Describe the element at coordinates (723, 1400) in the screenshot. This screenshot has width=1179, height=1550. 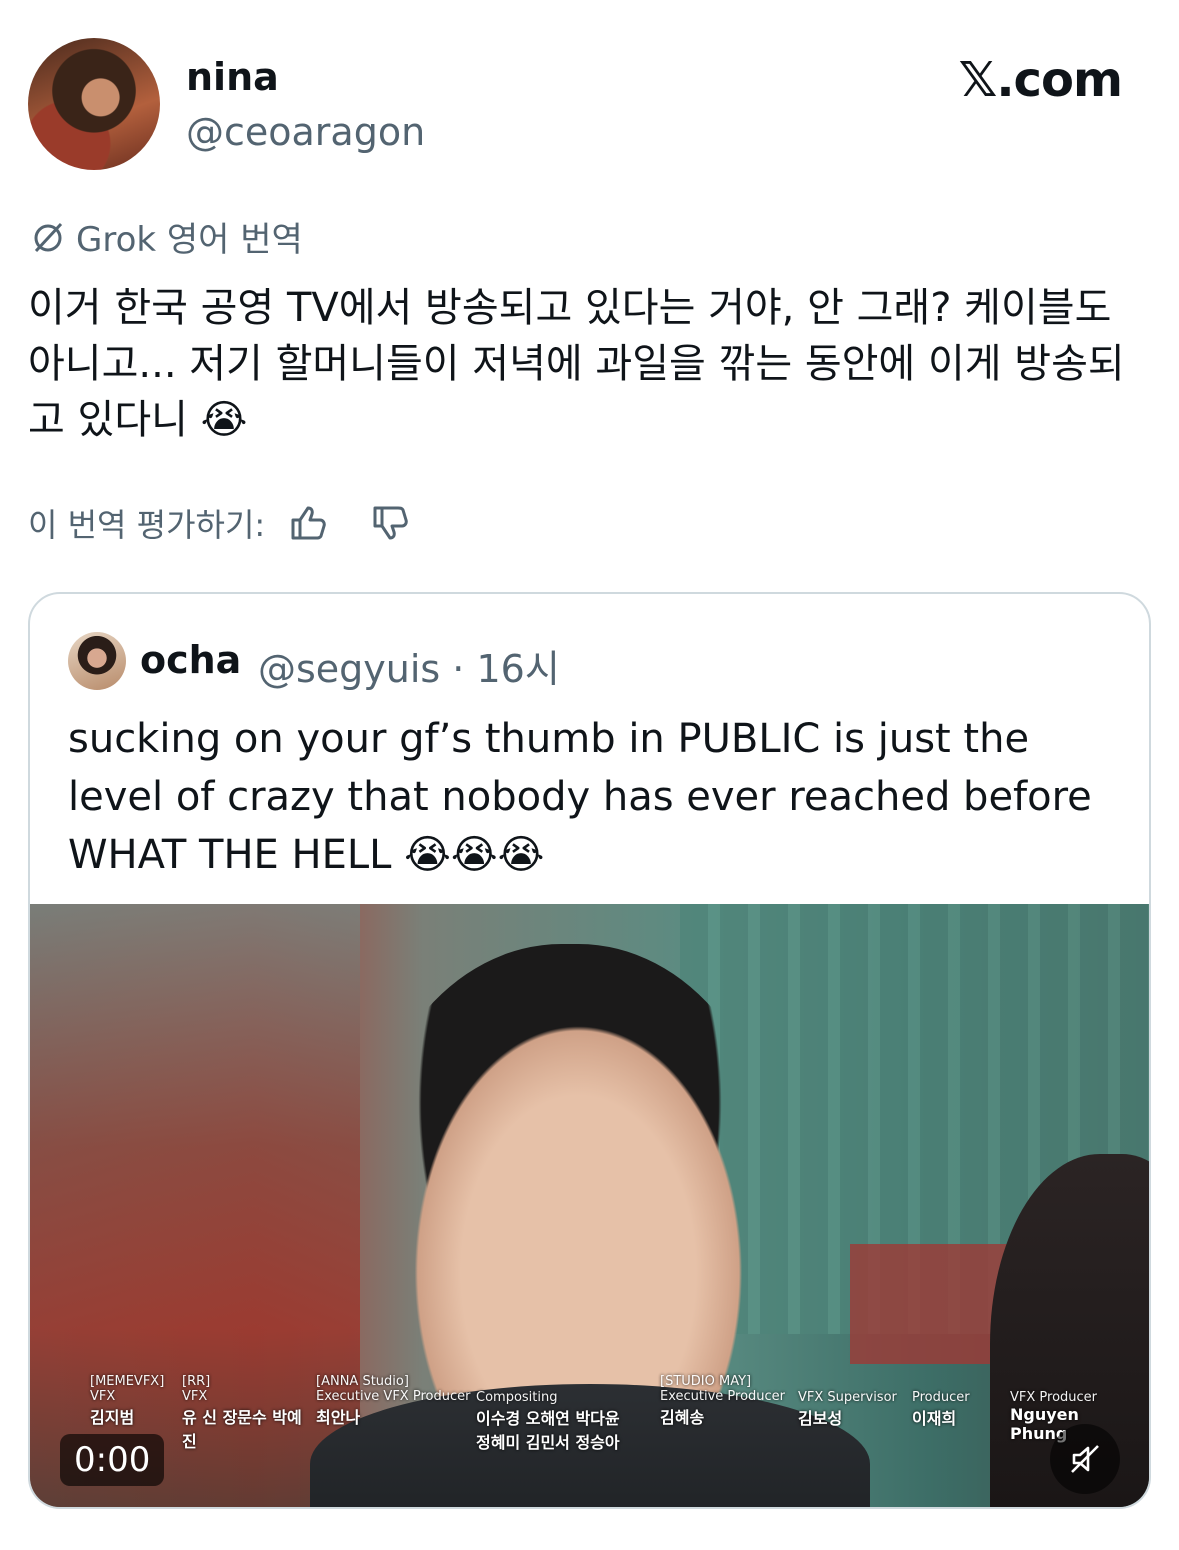
I see `credit-4: [STUDIO MAY] Executive Producer 김혜송` at that location.